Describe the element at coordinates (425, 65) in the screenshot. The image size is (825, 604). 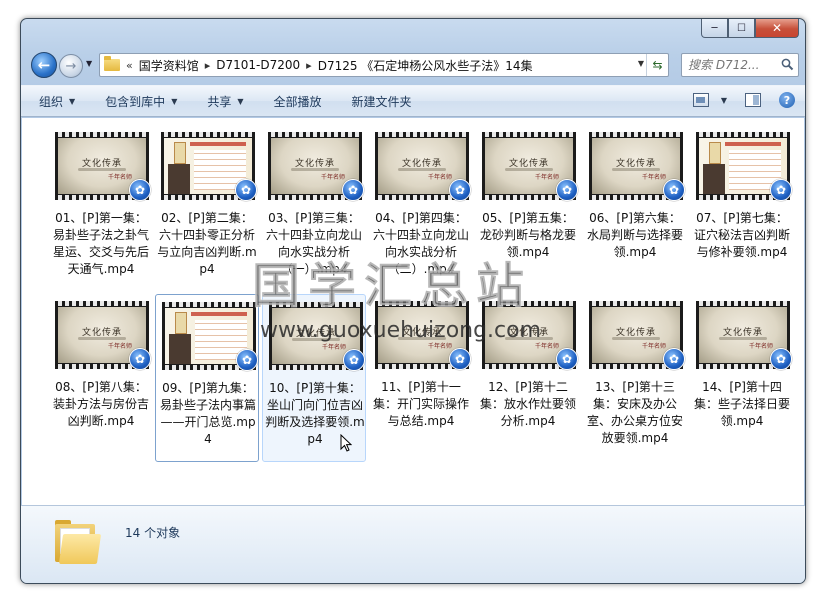
I see `breadcrumb-item: D7125 《石定坤杨公风水些子法》14集` at that location.